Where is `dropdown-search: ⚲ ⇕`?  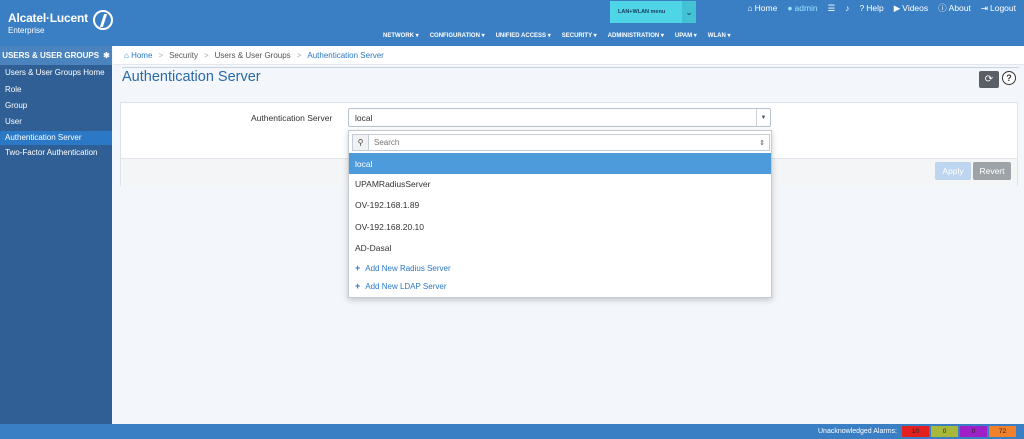 dropdown-search: ⚲ ⇕ is located at coordinates (561, 142).